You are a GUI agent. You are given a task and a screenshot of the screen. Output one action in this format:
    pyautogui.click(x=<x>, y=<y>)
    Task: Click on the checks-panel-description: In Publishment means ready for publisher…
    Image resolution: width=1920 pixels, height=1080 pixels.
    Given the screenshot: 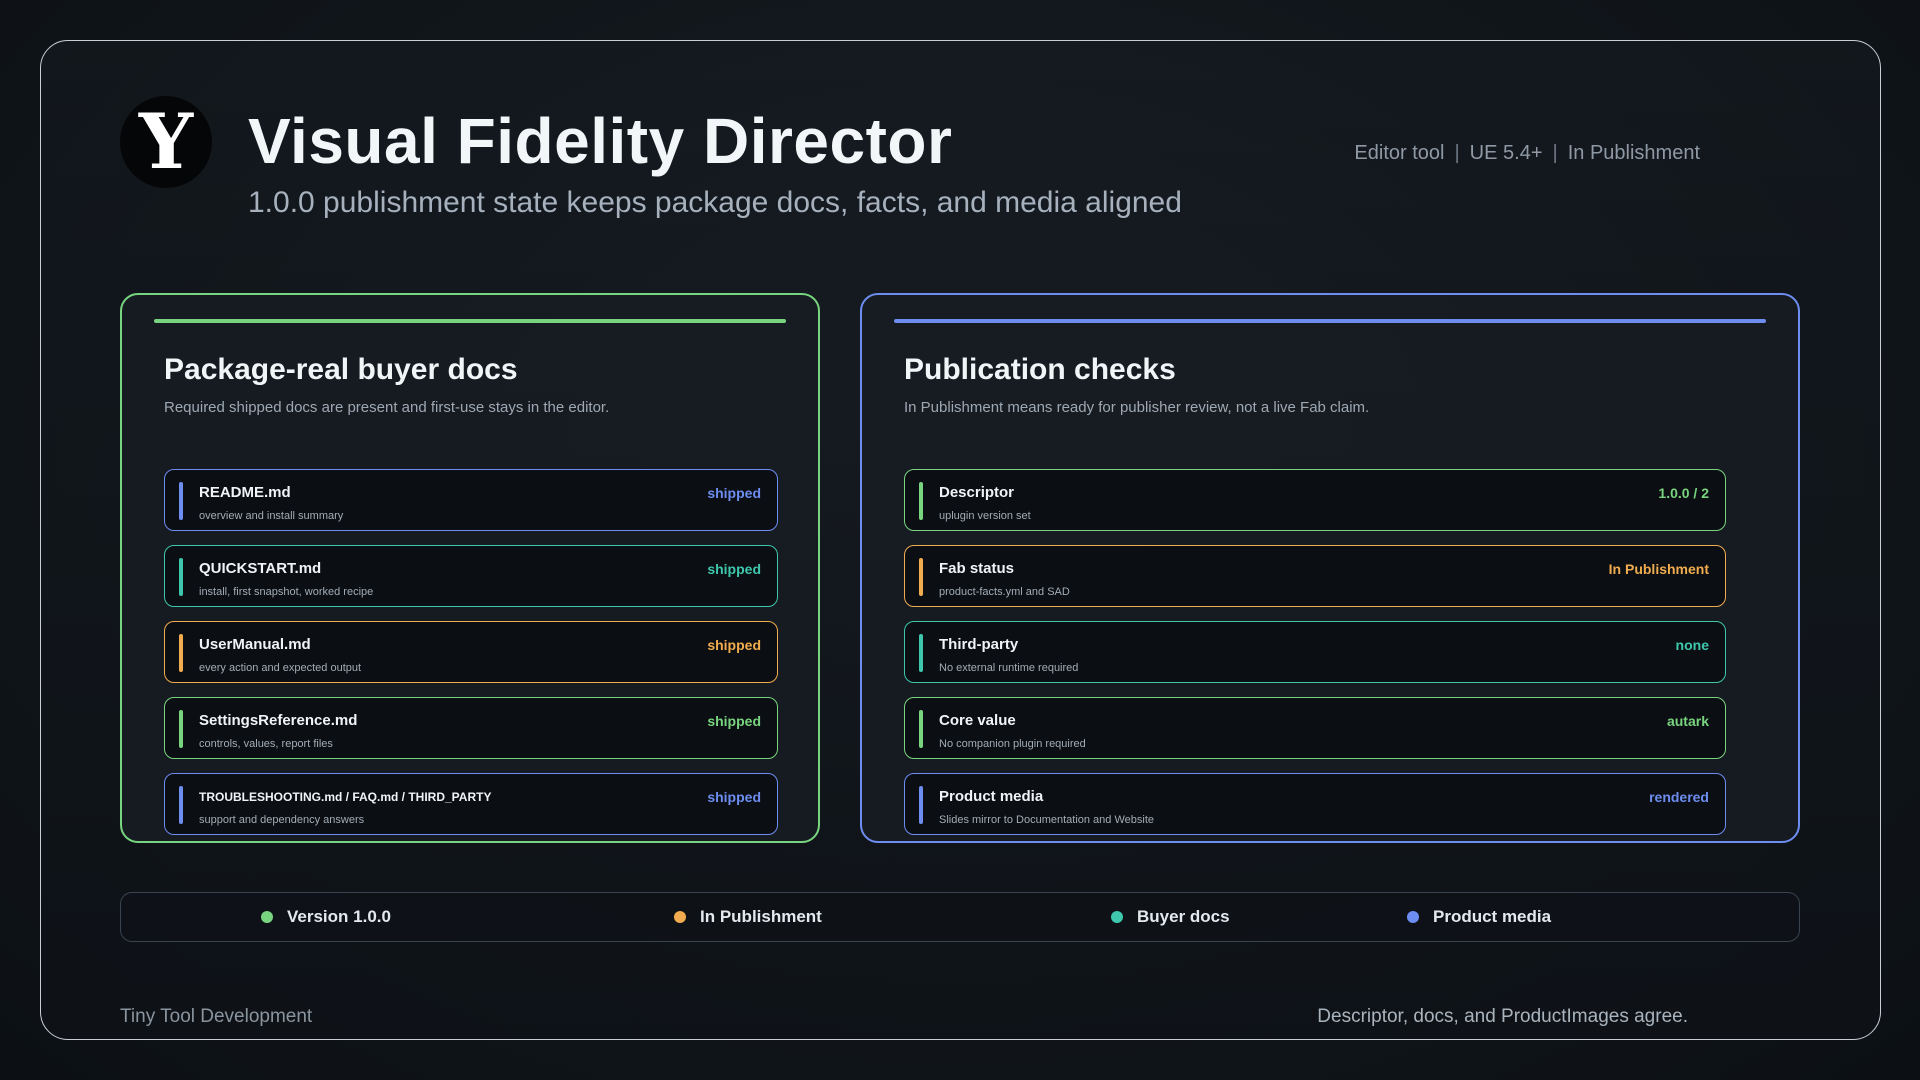 What is the action you would take?
    pyautogui.click(x=1137, y=407)
    